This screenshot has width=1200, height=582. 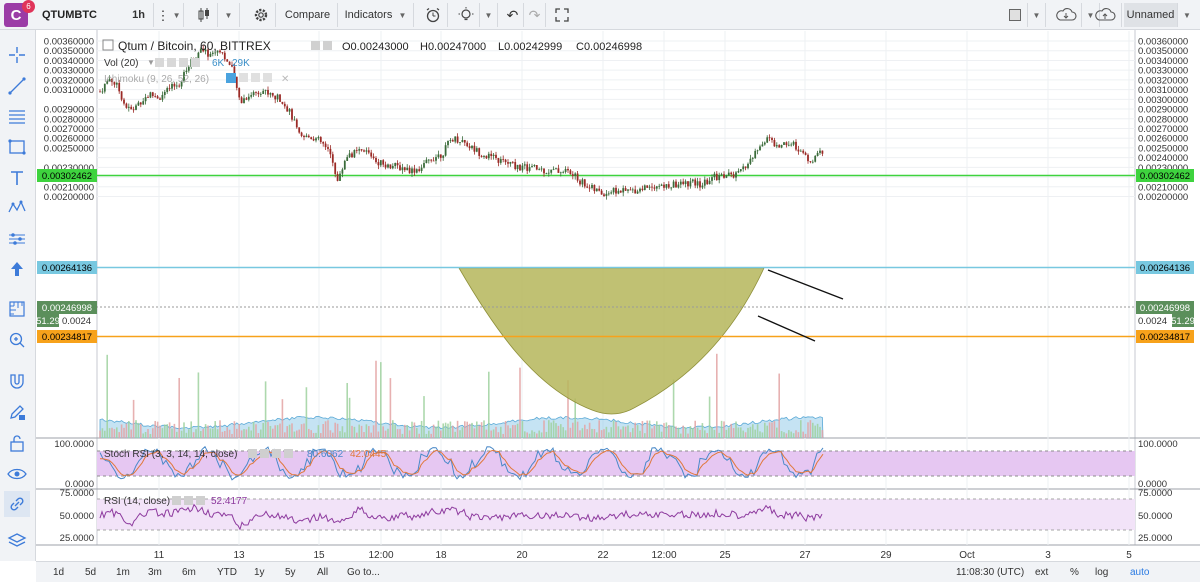 I want to click on range-3m: 3m, so click(x=155, y=572).